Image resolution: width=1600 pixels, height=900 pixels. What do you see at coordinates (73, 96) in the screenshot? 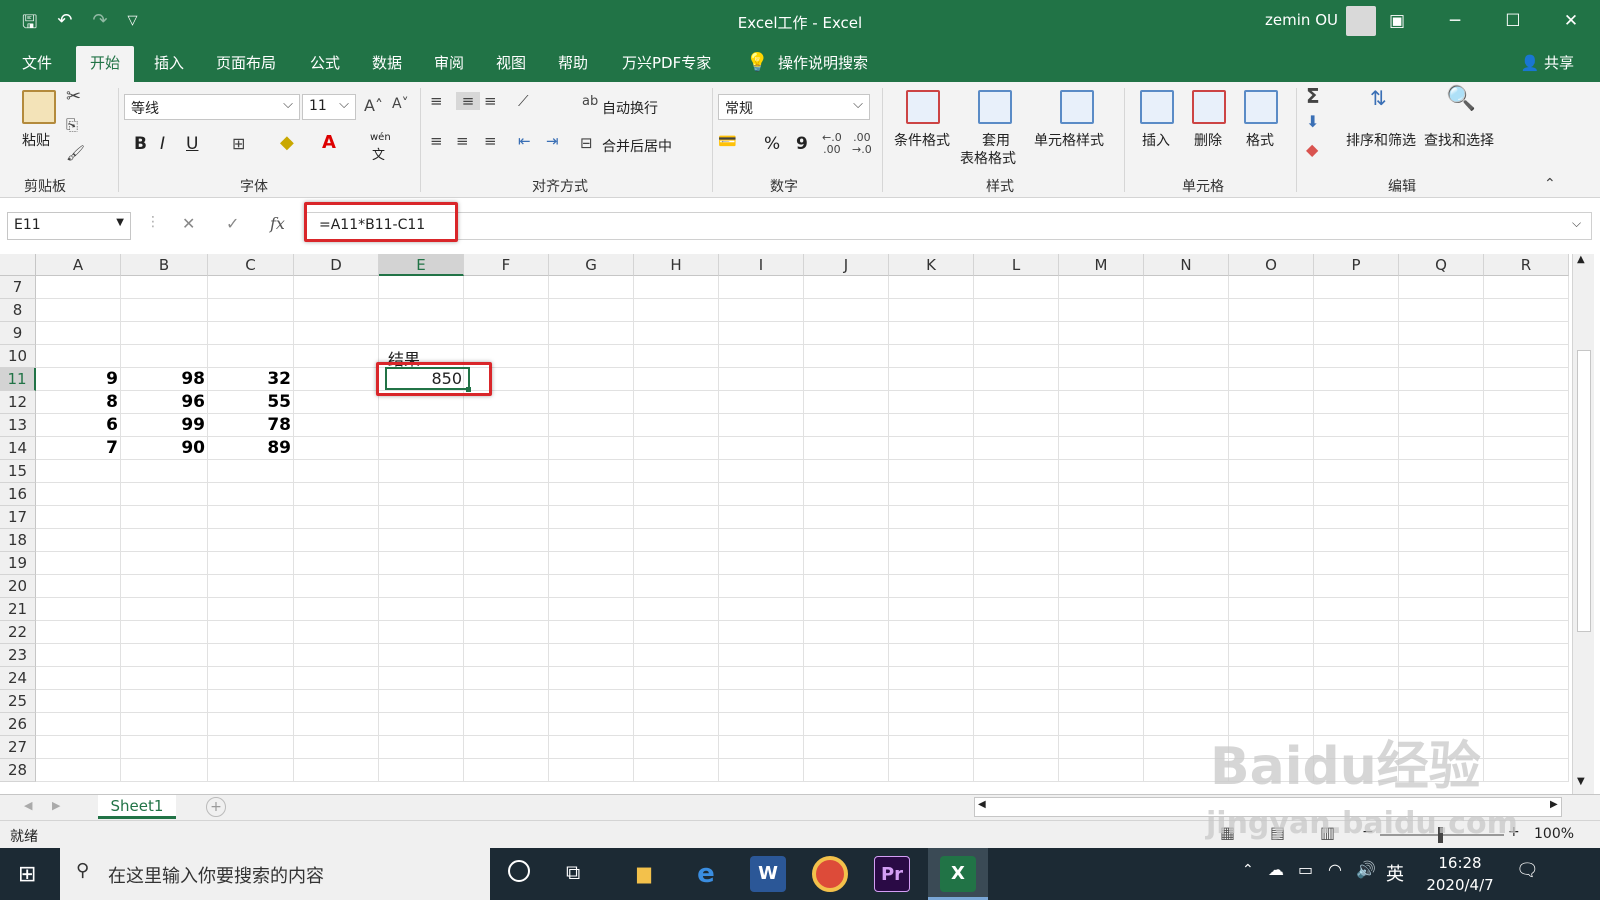
I see `cut-icon: ✂` at bounding box center [73, 96].